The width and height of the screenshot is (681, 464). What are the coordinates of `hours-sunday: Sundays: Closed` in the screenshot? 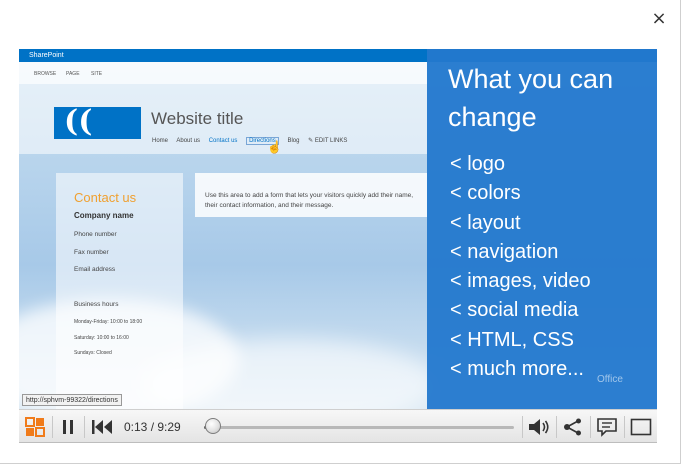 It's located at (93, 353).